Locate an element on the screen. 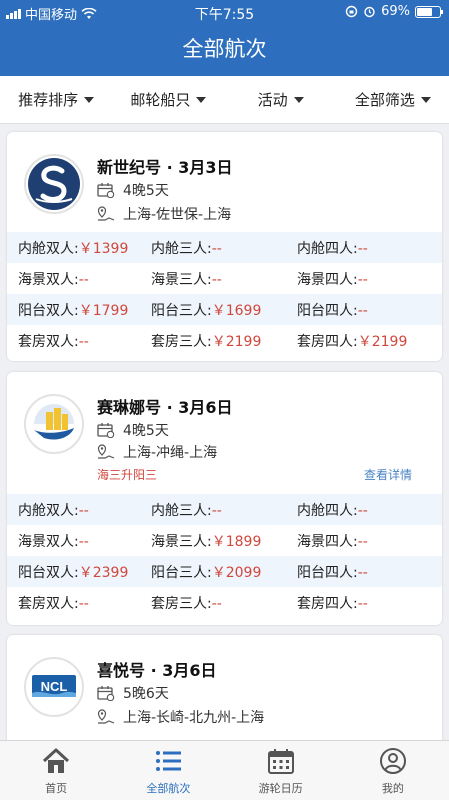 This screenshot has height=800, width=449. filter-sort: 推荐排序 is located at coordinates (56, 99).